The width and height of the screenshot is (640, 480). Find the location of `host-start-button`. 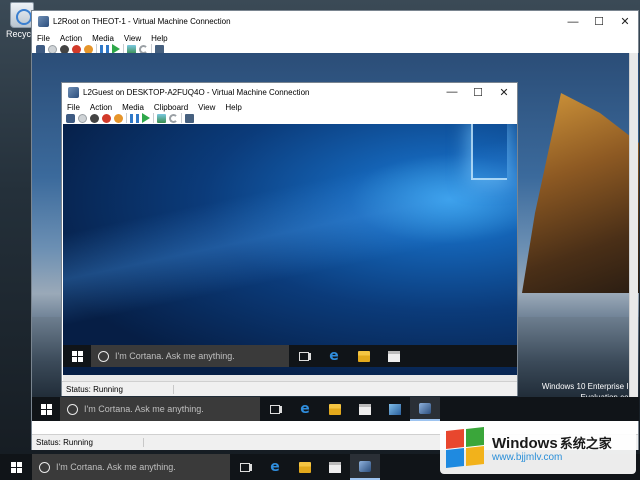

host-start-button is located at coordinates (16, 467).